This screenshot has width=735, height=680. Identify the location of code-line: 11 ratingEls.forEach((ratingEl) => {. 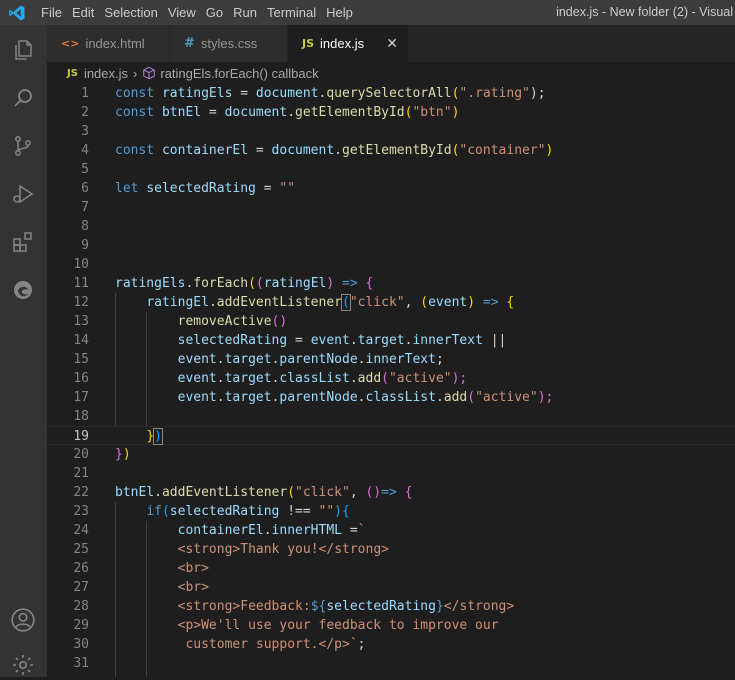
(391, 283).